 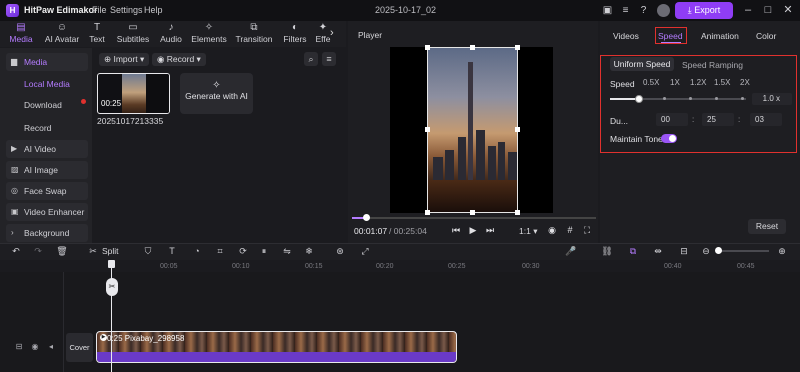 What do you see at coordinates (684, 251) in the screenshot?
I see `split-view-icon: ⊟` at bounding box center [684, 251].